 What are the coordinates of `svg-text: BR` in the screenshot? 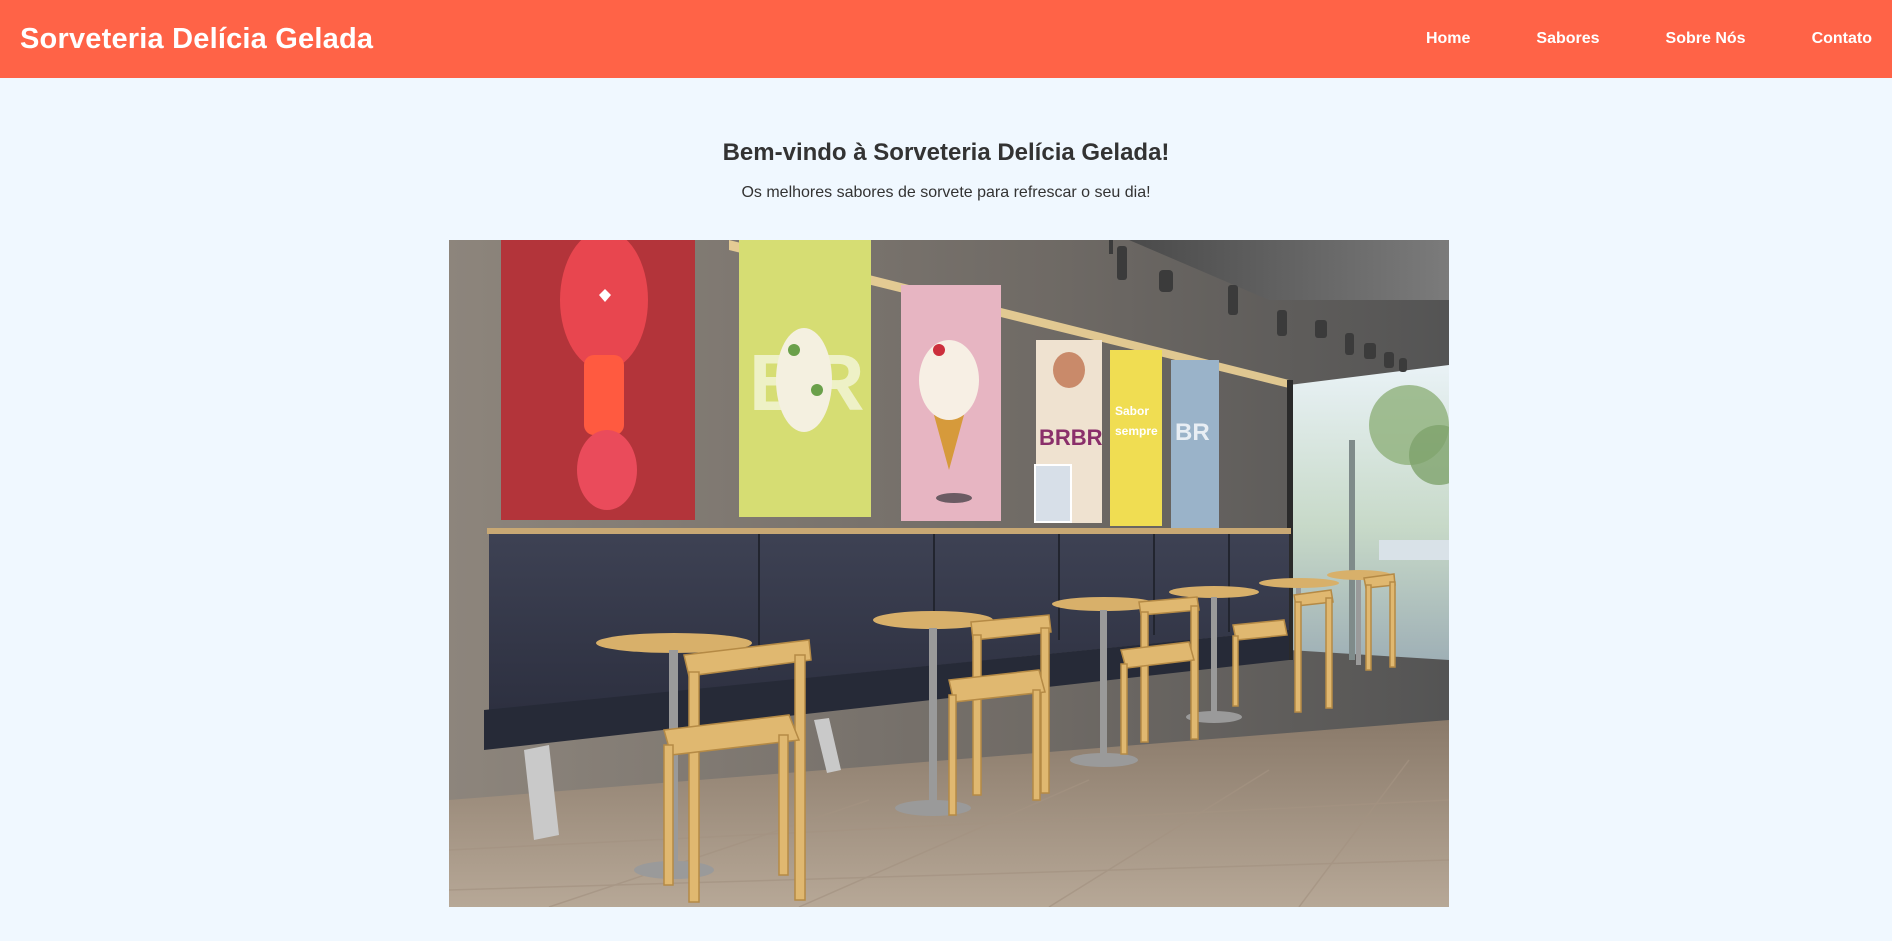 It's located at (1192, 432).